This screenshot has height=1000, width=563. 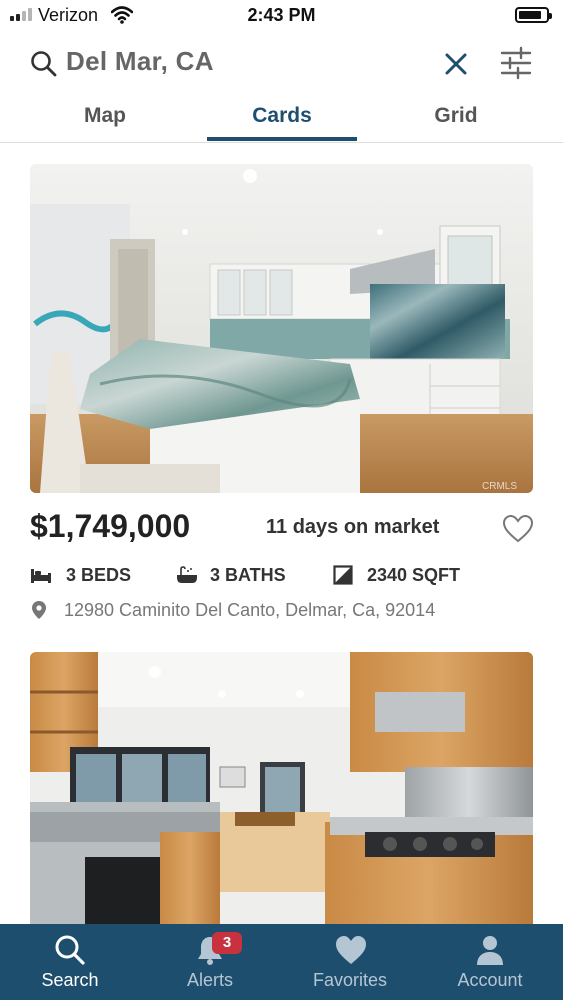 I want to click on status-bar: Verizon 2:43 PM, so click(x=281, y=17).